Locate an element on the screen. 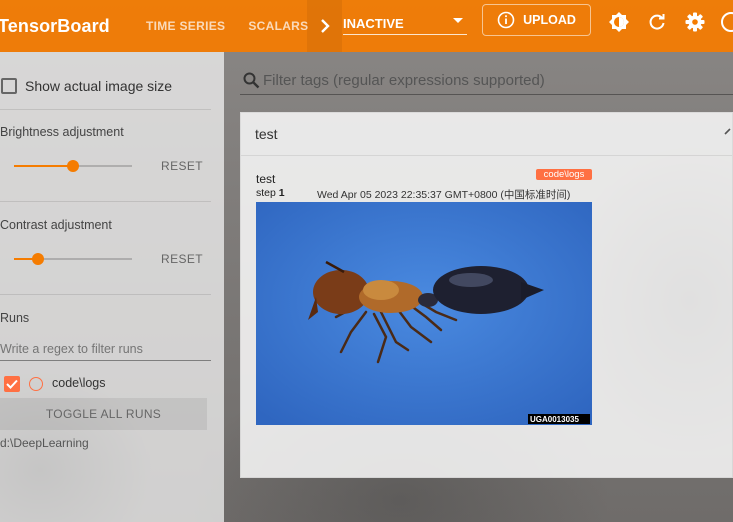  image-step: step 1 is located at coordinates (270, 193).